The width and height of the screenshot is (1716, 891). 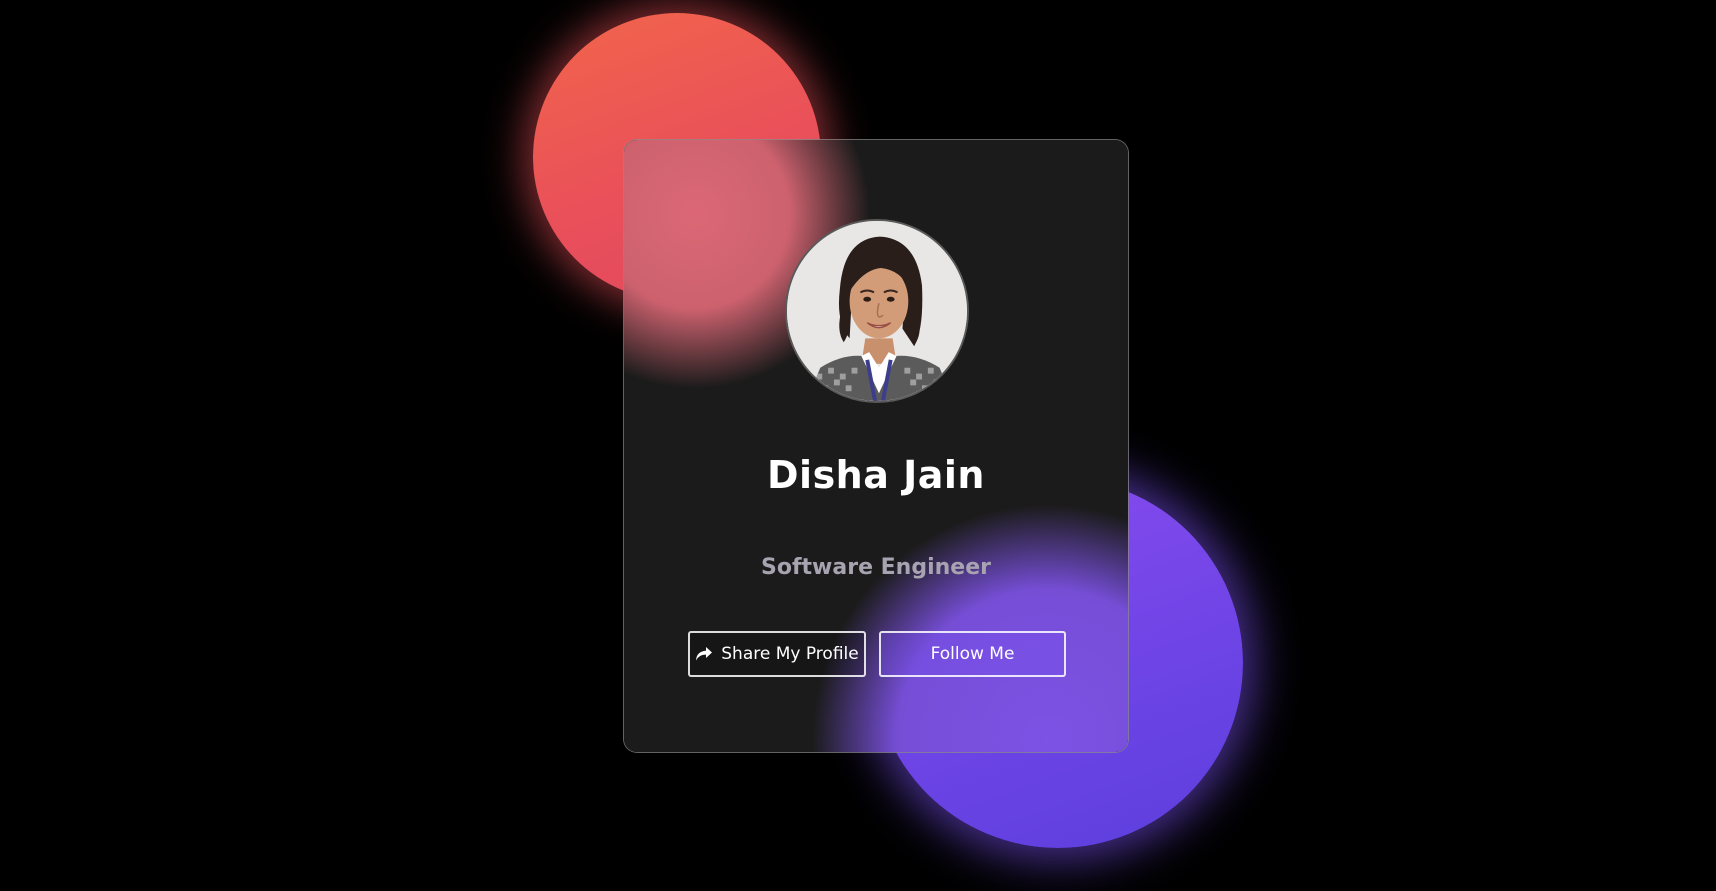 What do you see at coordinates (790, 654) in the screenshot?
I see `share-profile-label: Share My Profile` at bounding box center [790, 654].